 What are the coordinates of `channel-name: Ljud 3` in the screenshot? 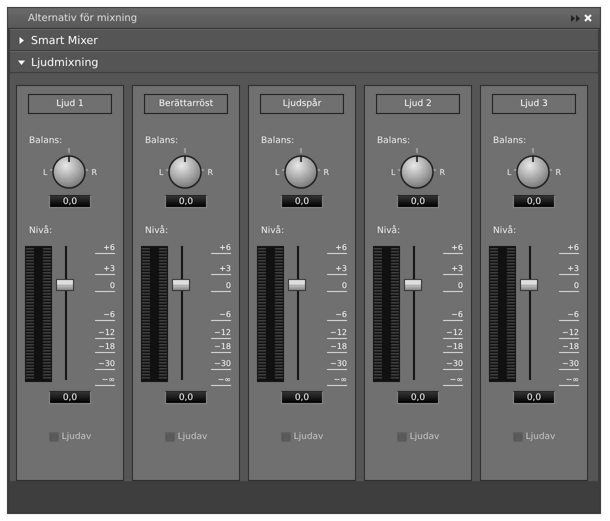 It's located at (534, 104).